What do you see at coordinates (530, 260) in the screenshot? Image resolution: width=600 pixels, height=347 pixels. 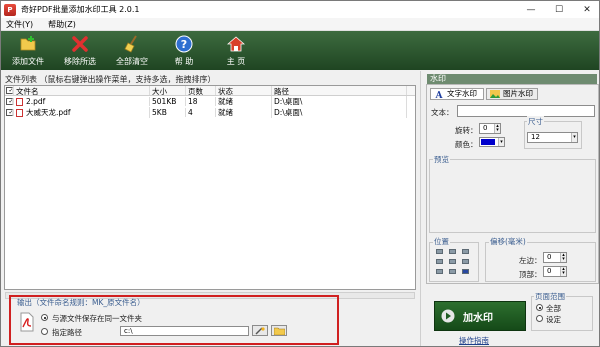 I see `left-offset-label: 左边：` at bounding box center [530, 260].